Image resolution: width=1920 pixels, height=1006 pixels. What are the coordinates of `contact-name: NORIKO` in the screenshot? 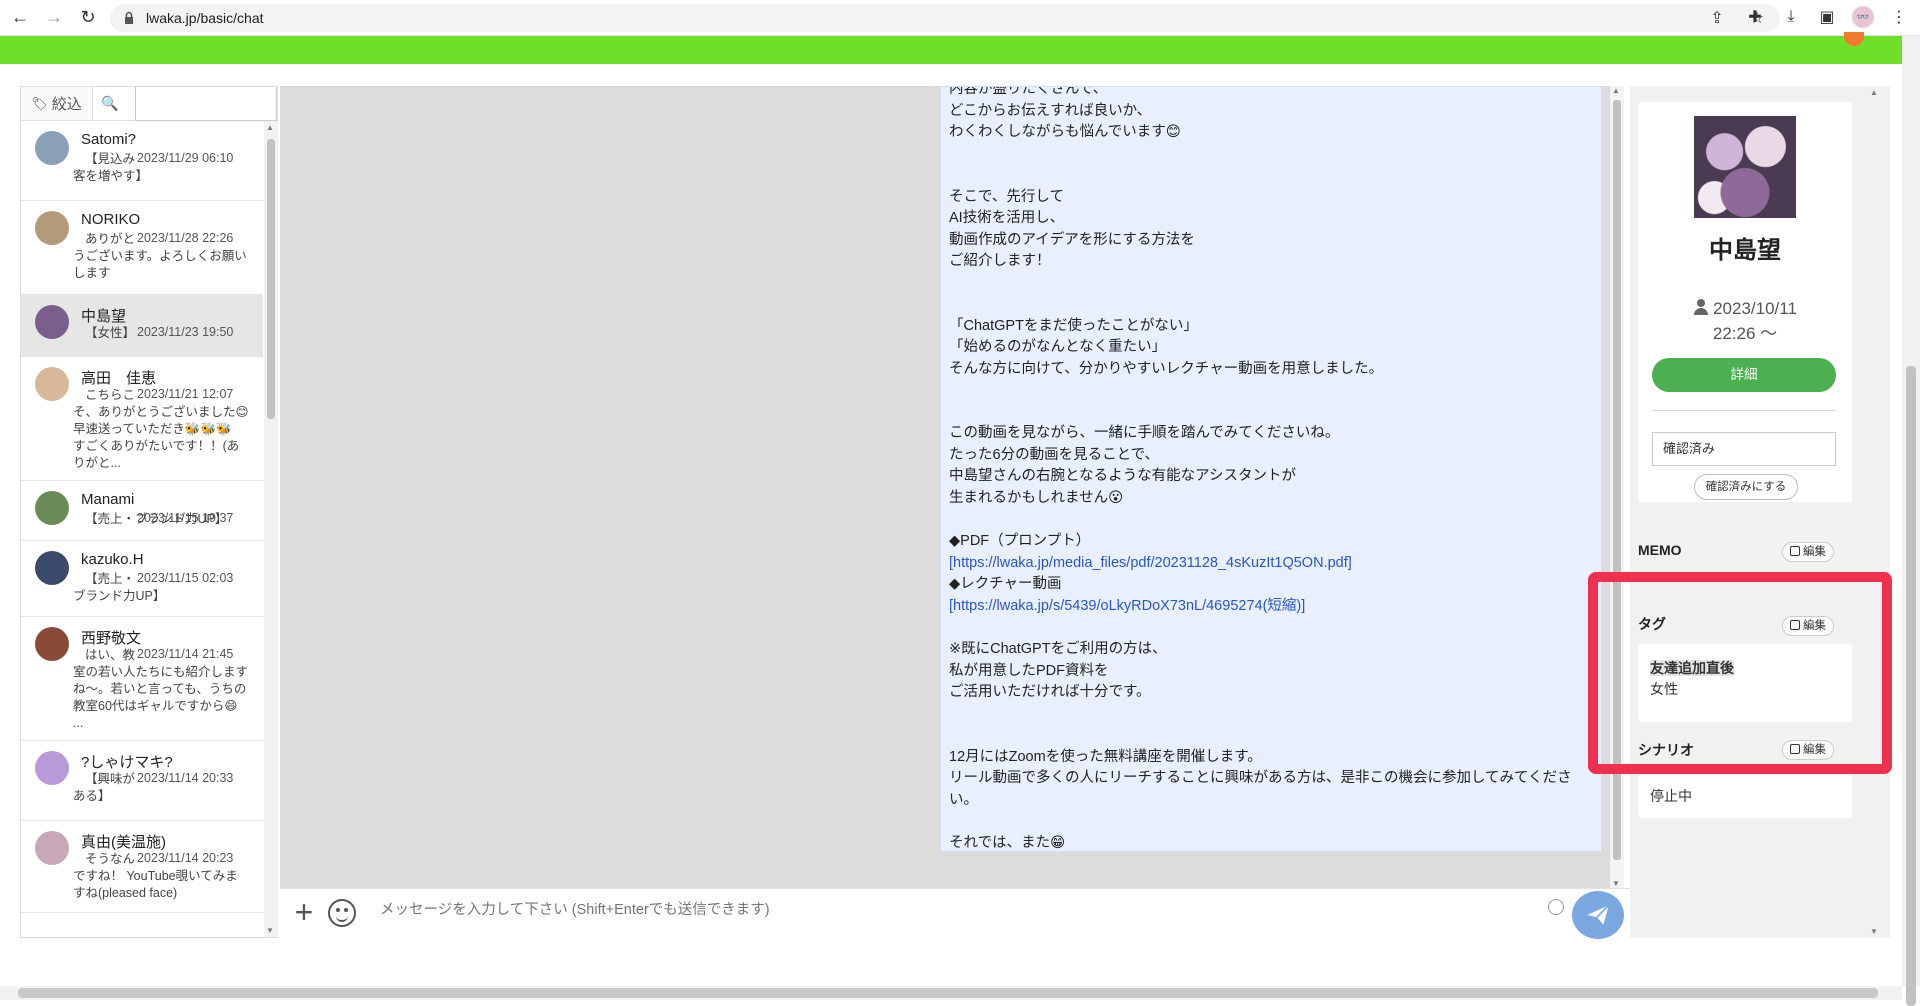 It's located at (111, 219).